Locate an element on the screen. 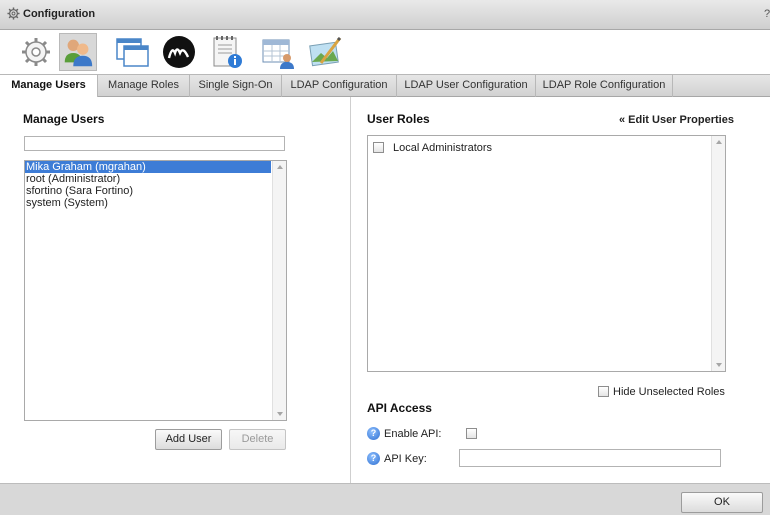 This screenshot has height=515, width=770. windows-icon is located at coordinates (132, 52).